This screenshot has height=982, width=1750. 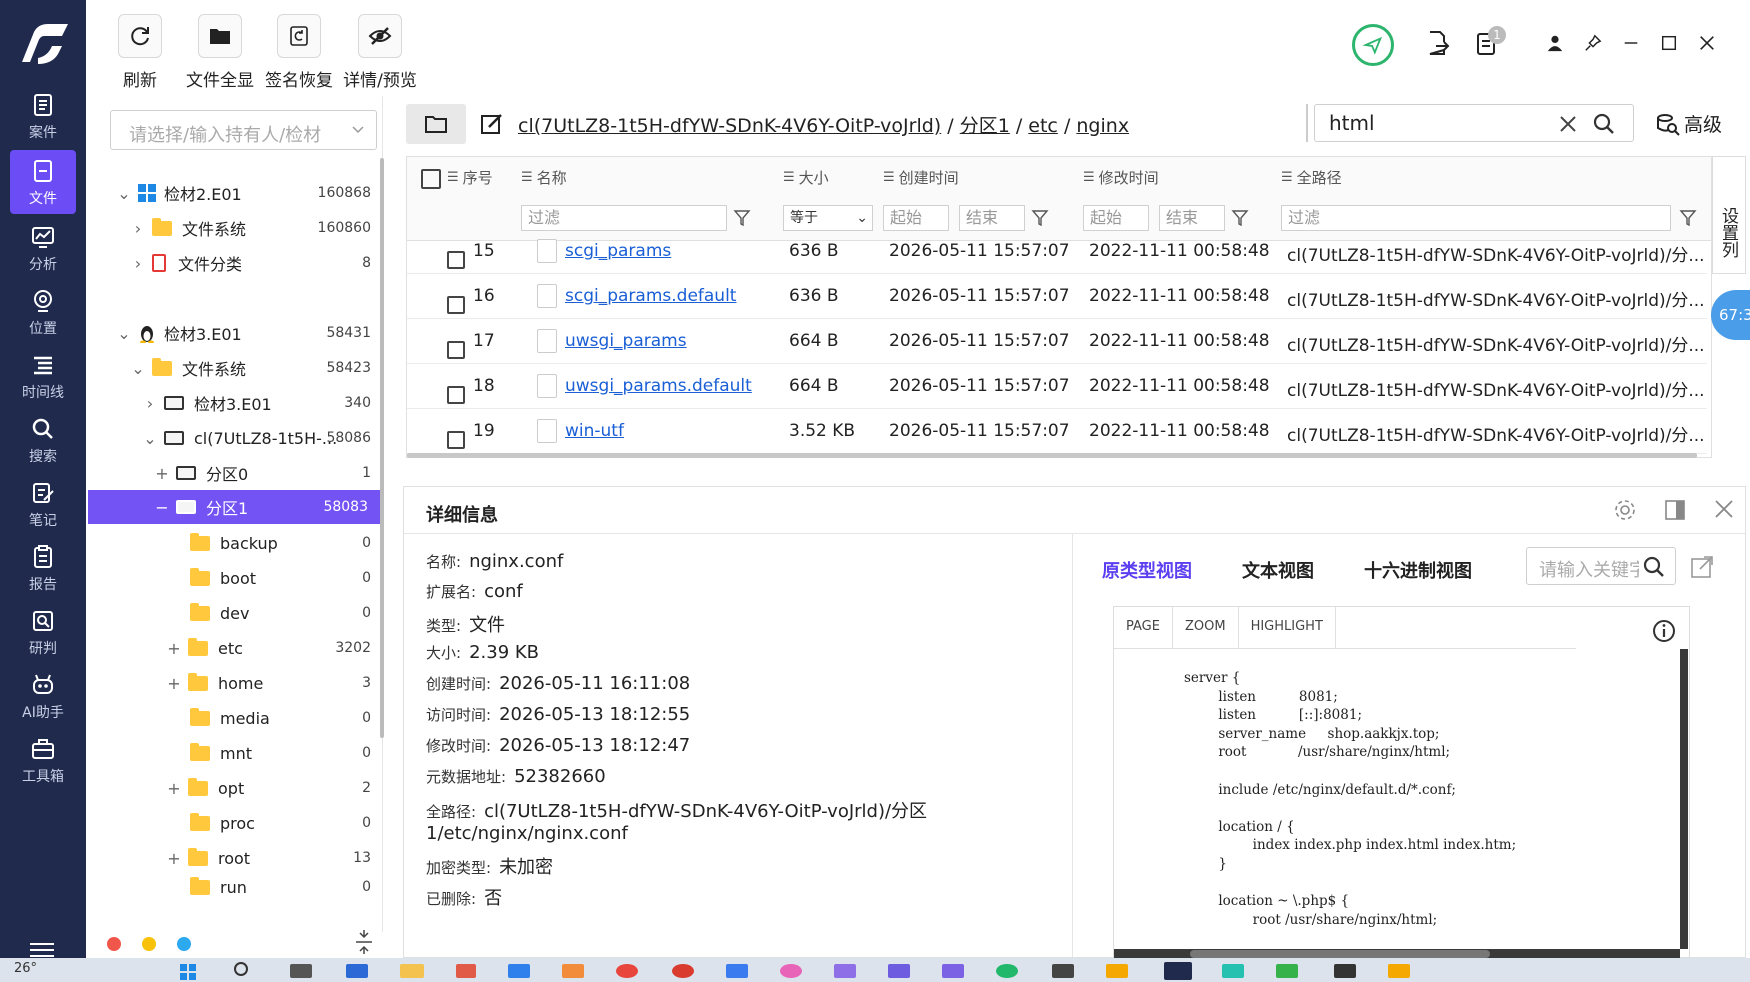 I want to click on tree-node: + 分区0 1, so click(x=240, y=473).